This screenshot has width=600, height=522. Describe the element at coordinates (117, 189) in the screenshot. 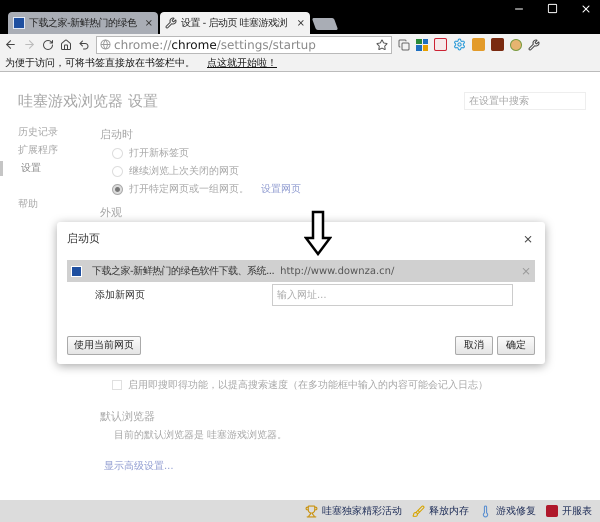

I see `radio-button` at that location.